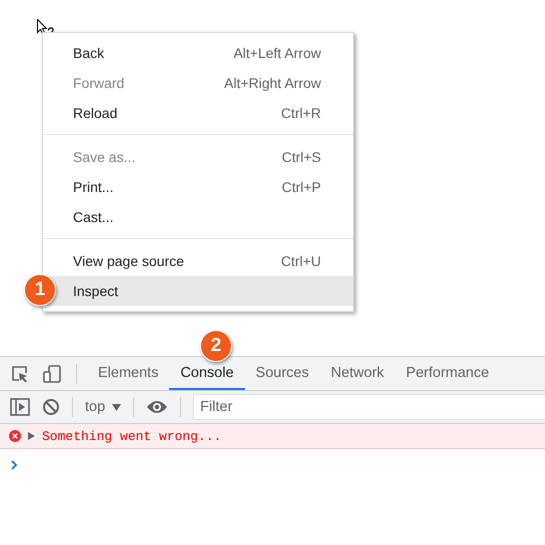 Image resolution: width=545 pixels, height=545 pixels. I want to click on tab: Performance, so click(447, 373).